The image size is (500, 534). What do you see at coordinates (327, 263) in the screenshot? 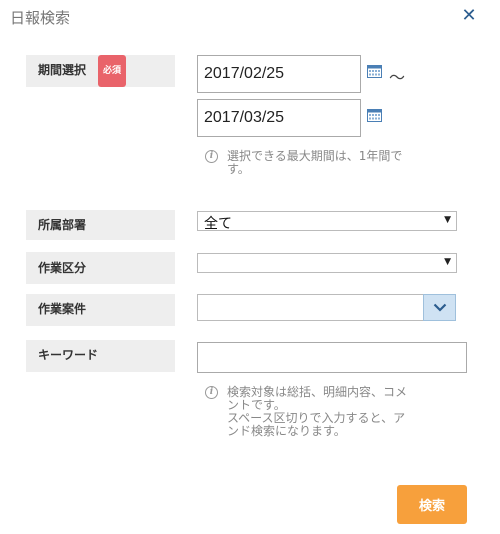
I see `work-category-select: ▼` at bounding box center [327, 263].